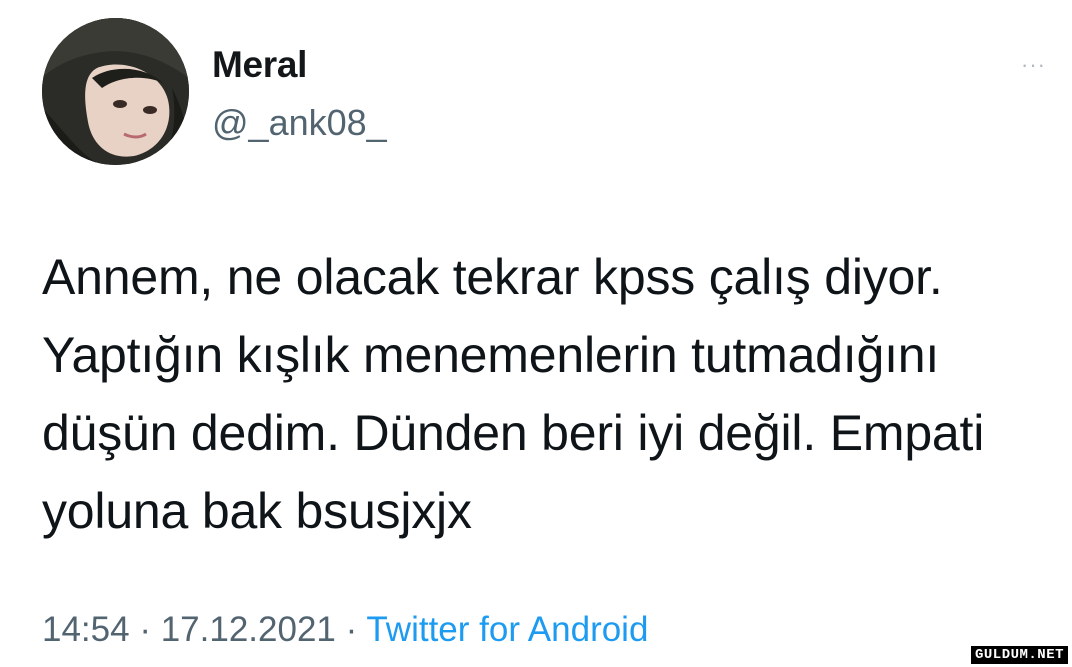 This screenshot has height=667, width=1072. I want to click on tweet-meta: 14:54 · 17.12.2021 · Twitter for Android, so click(345, 630).